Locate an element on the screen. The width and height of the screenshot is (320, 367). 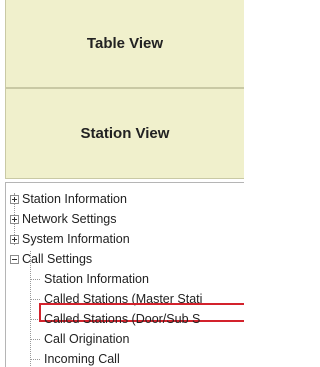
tree-node-label: Call Origination is located at coordinates (87, 339).